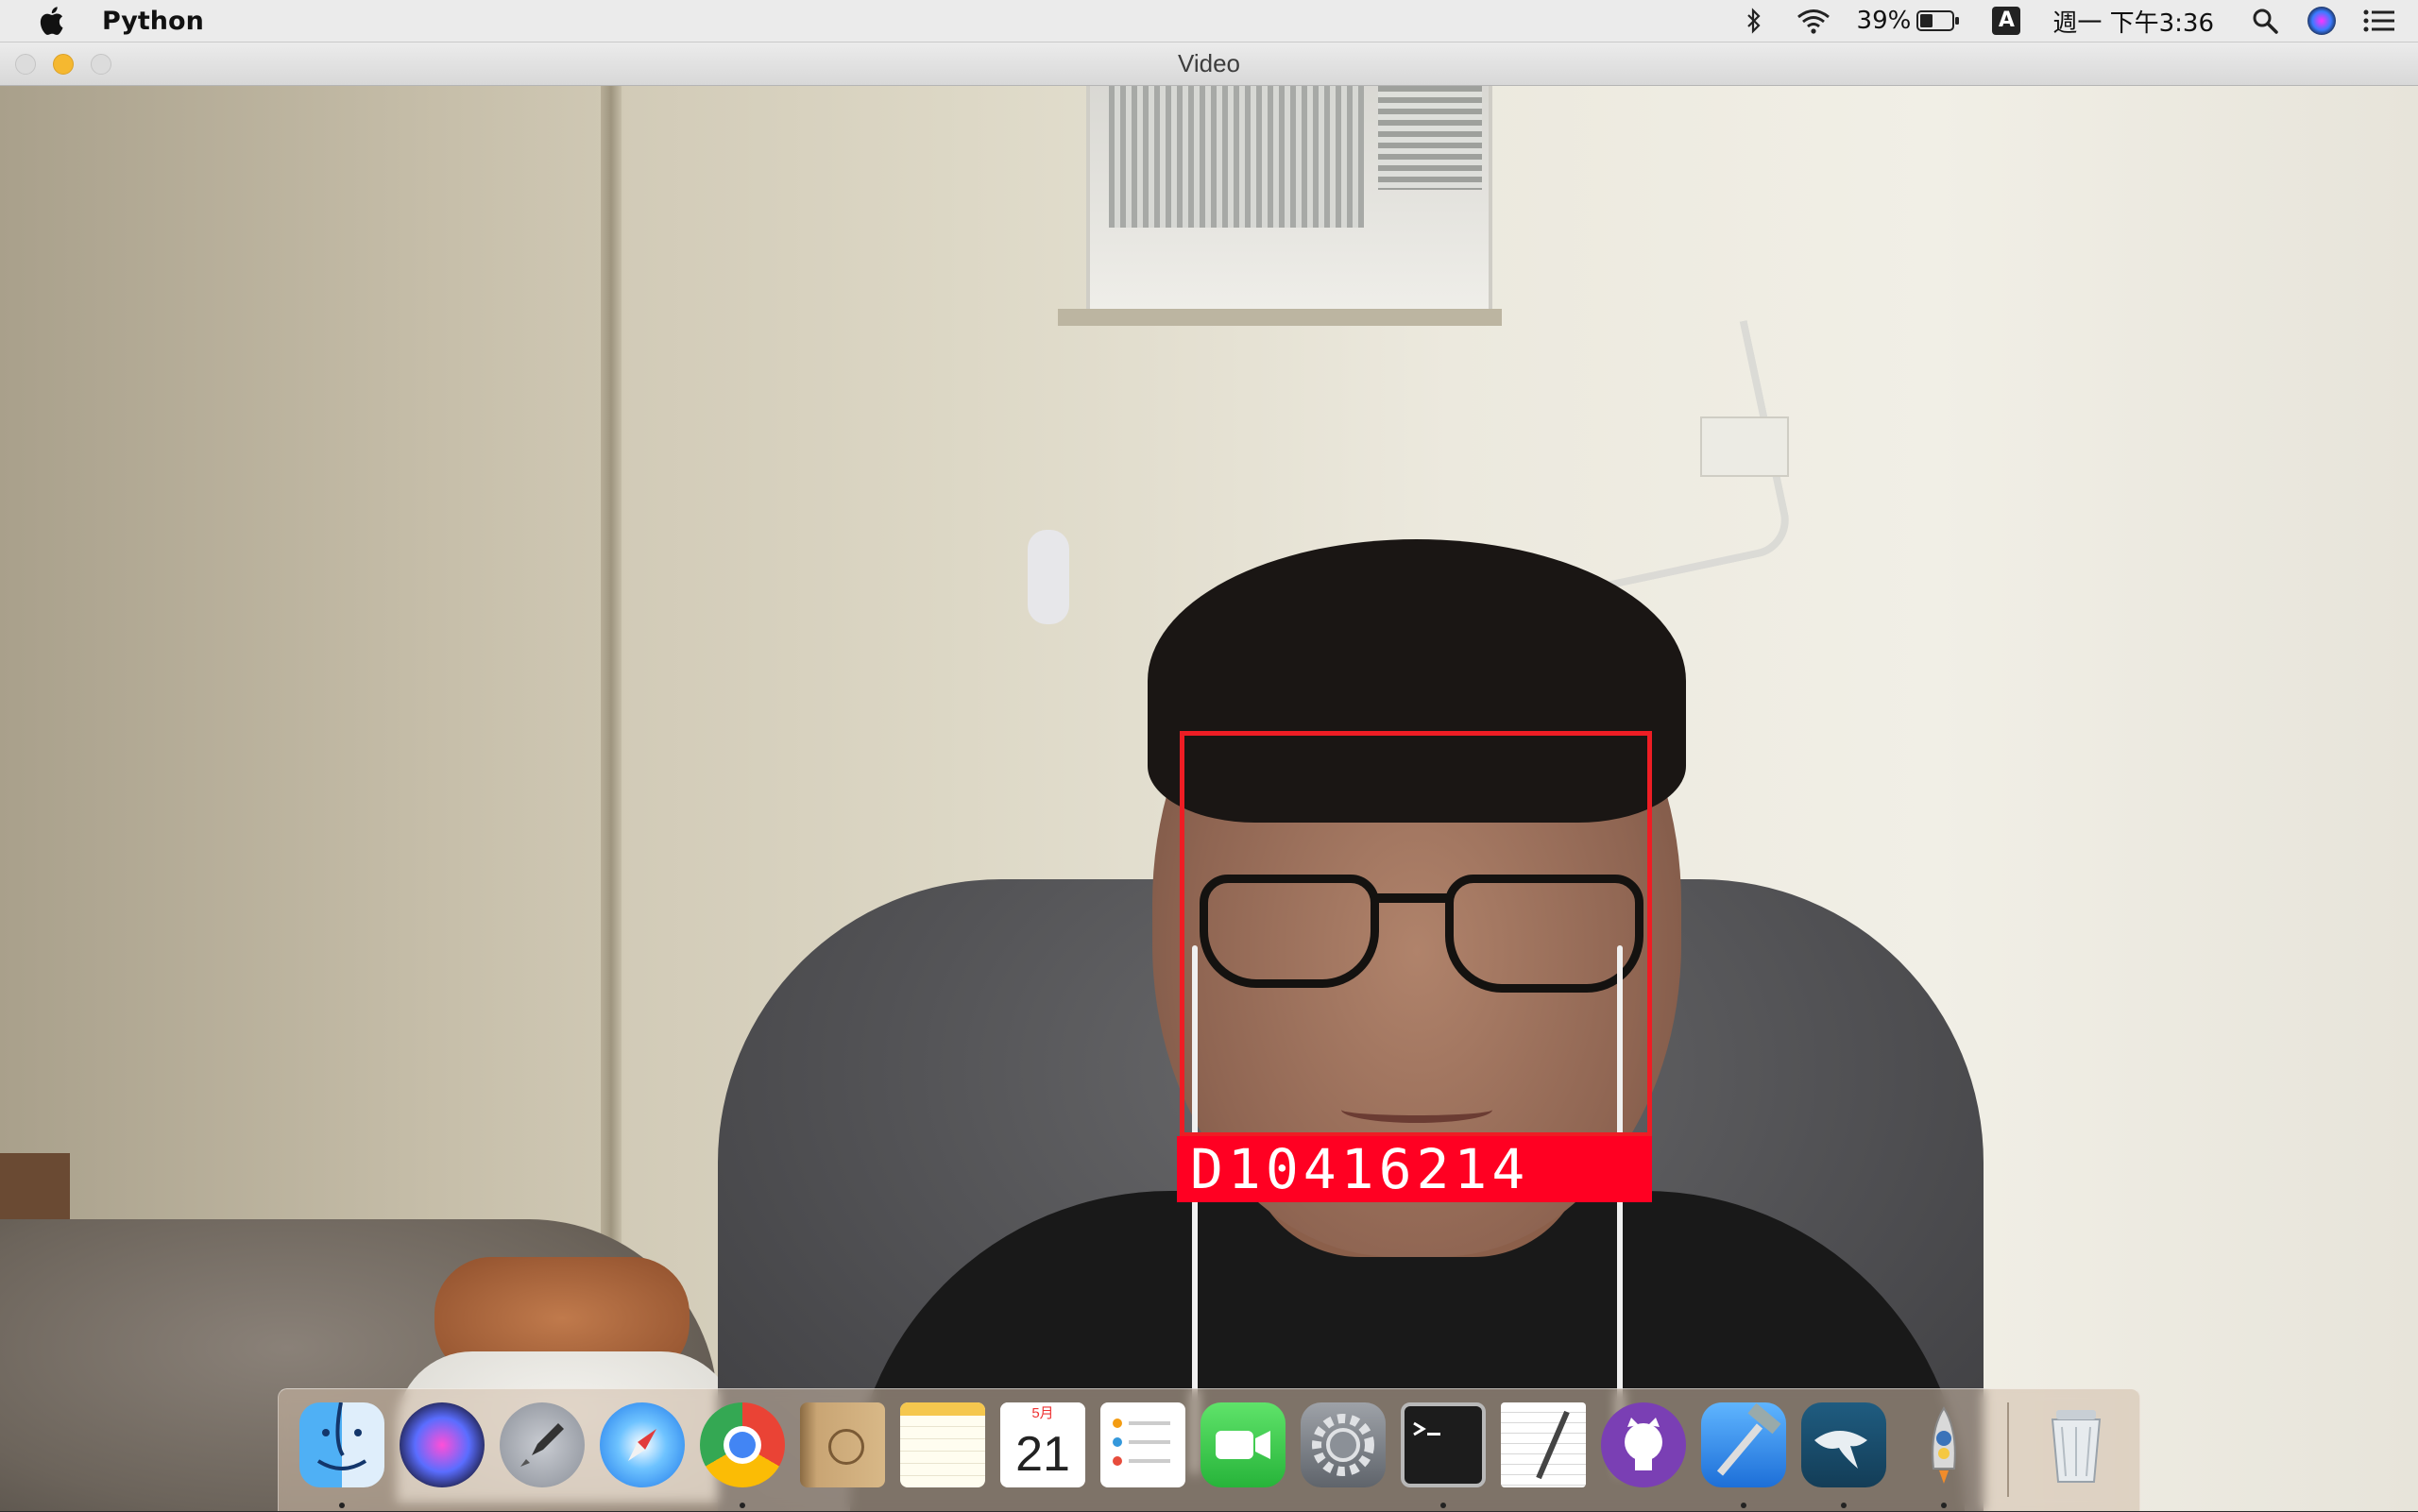 This screenshot has height=1512, width=2418. I want to click on notes-icon, so click(943, 1444).